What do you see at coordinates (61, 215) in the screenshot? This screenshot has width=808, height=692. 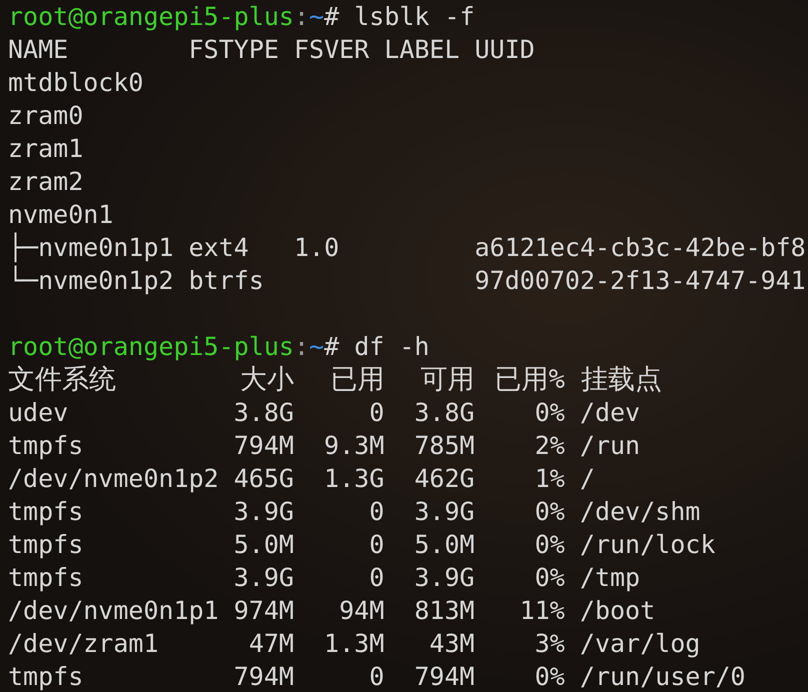 I see `output-line: nvme0n1` at bounding box center [61, 215].